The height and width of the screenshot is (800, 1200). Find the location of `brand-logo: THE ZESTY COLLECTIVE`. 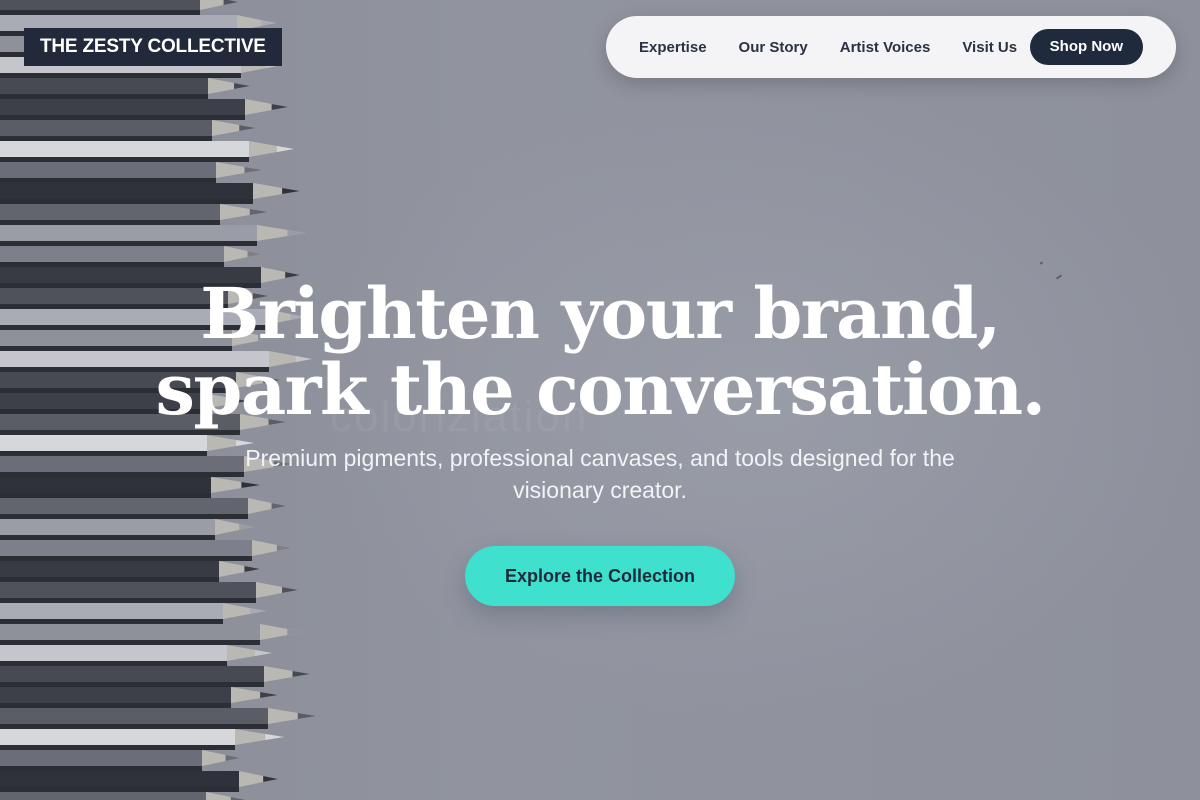

brand-logo: THE ZESTY COLLECTIVE is located at coordinates (153, 47).